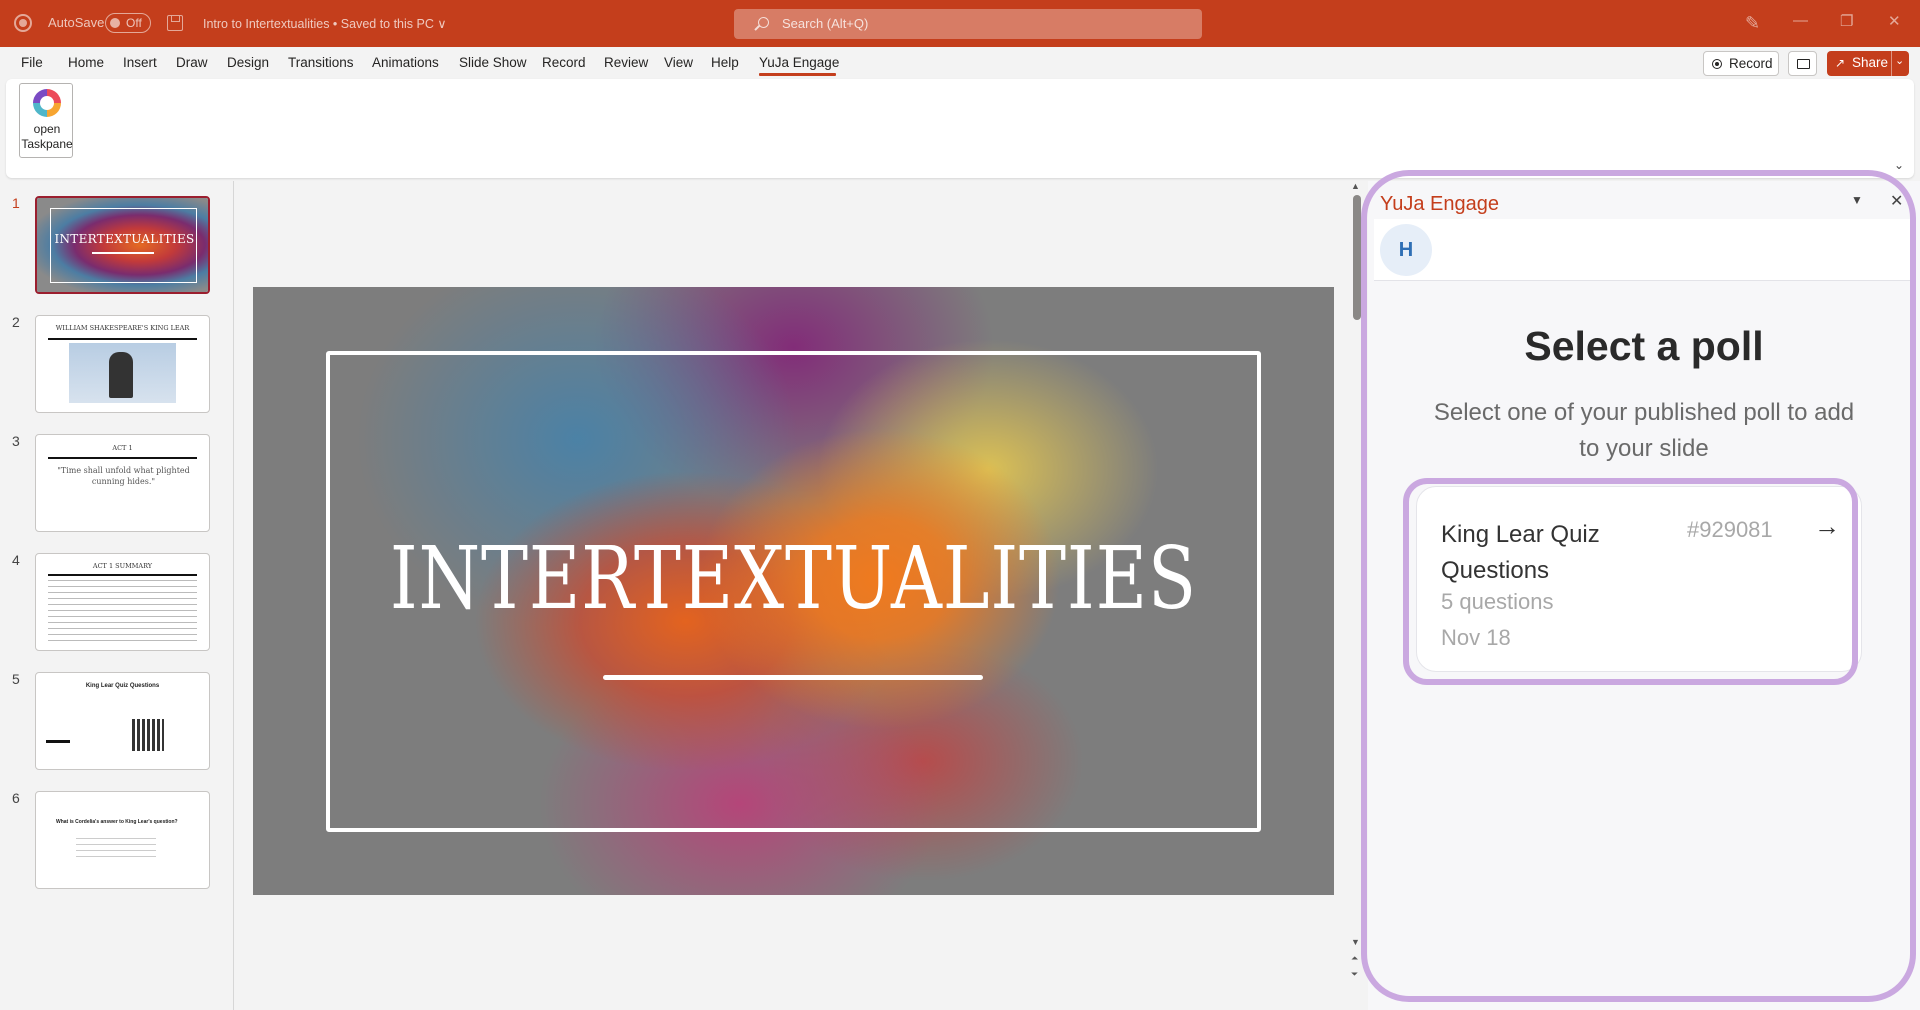 This screenshot has width=1920, height=1010. I want to click on scroll-down-icon: ▼, so click(1355, 942).